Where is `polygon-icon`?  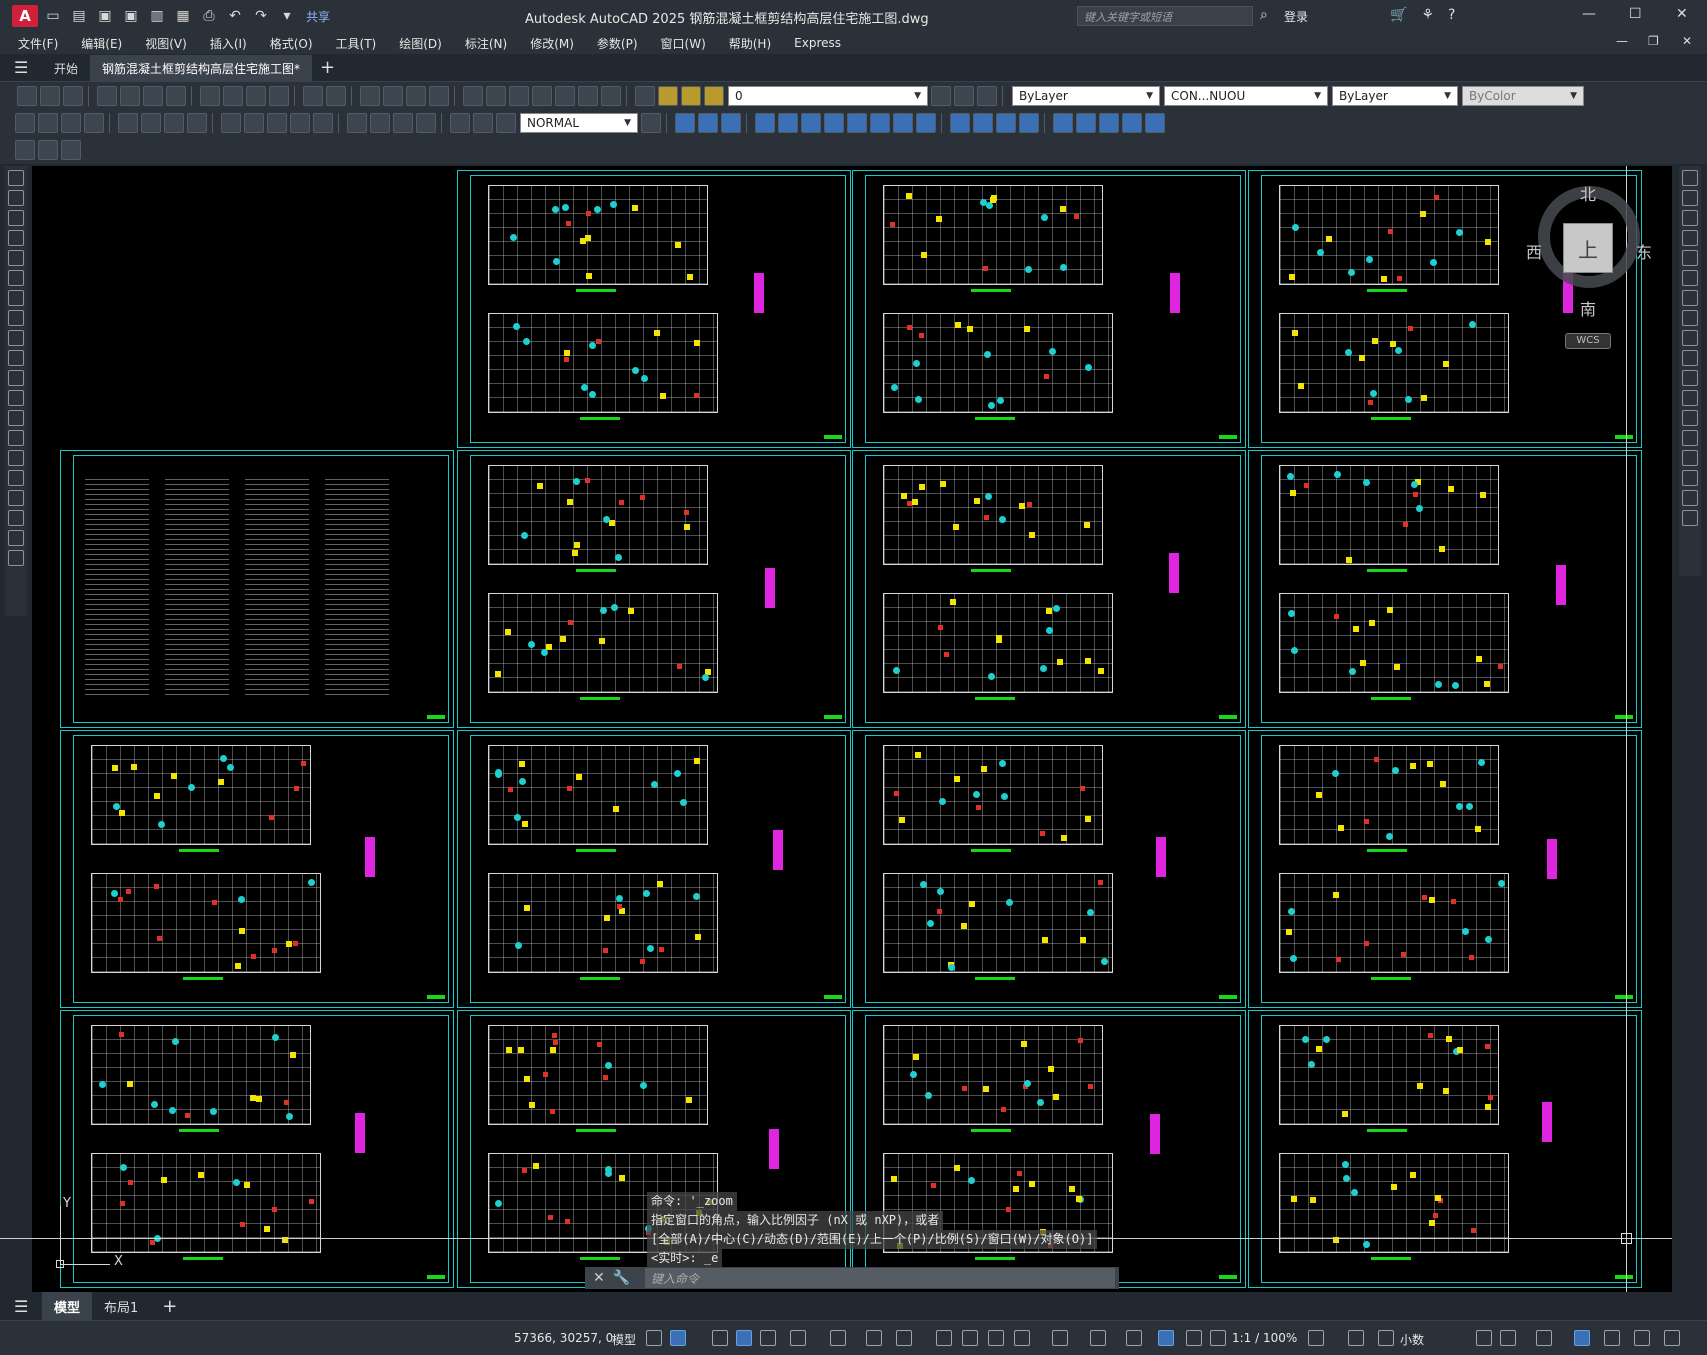 polygon-icon is located at coordinates (16, 238).